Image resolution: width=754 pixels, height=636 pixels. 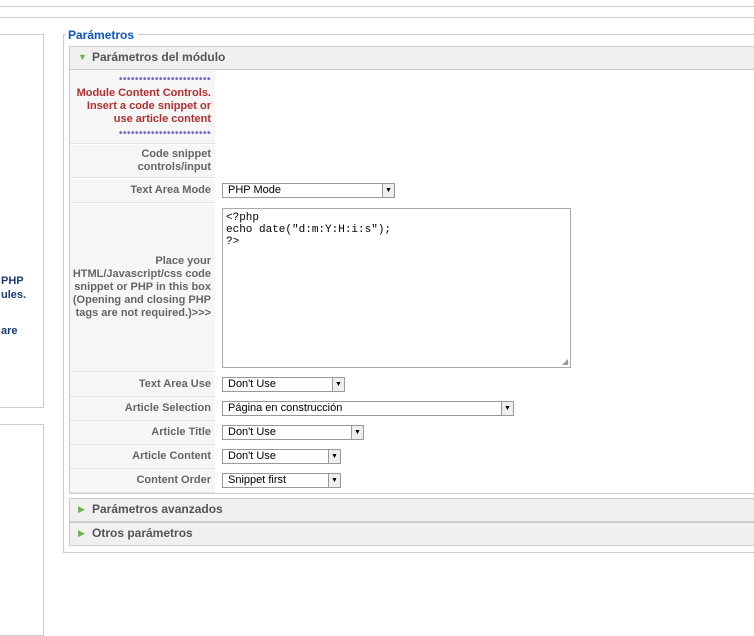 What do you see at coordinates (411, 58) in the screenshot?
I see `module-params-header: ▼ Parámetros del módulo` at bounding box center [411, 58].